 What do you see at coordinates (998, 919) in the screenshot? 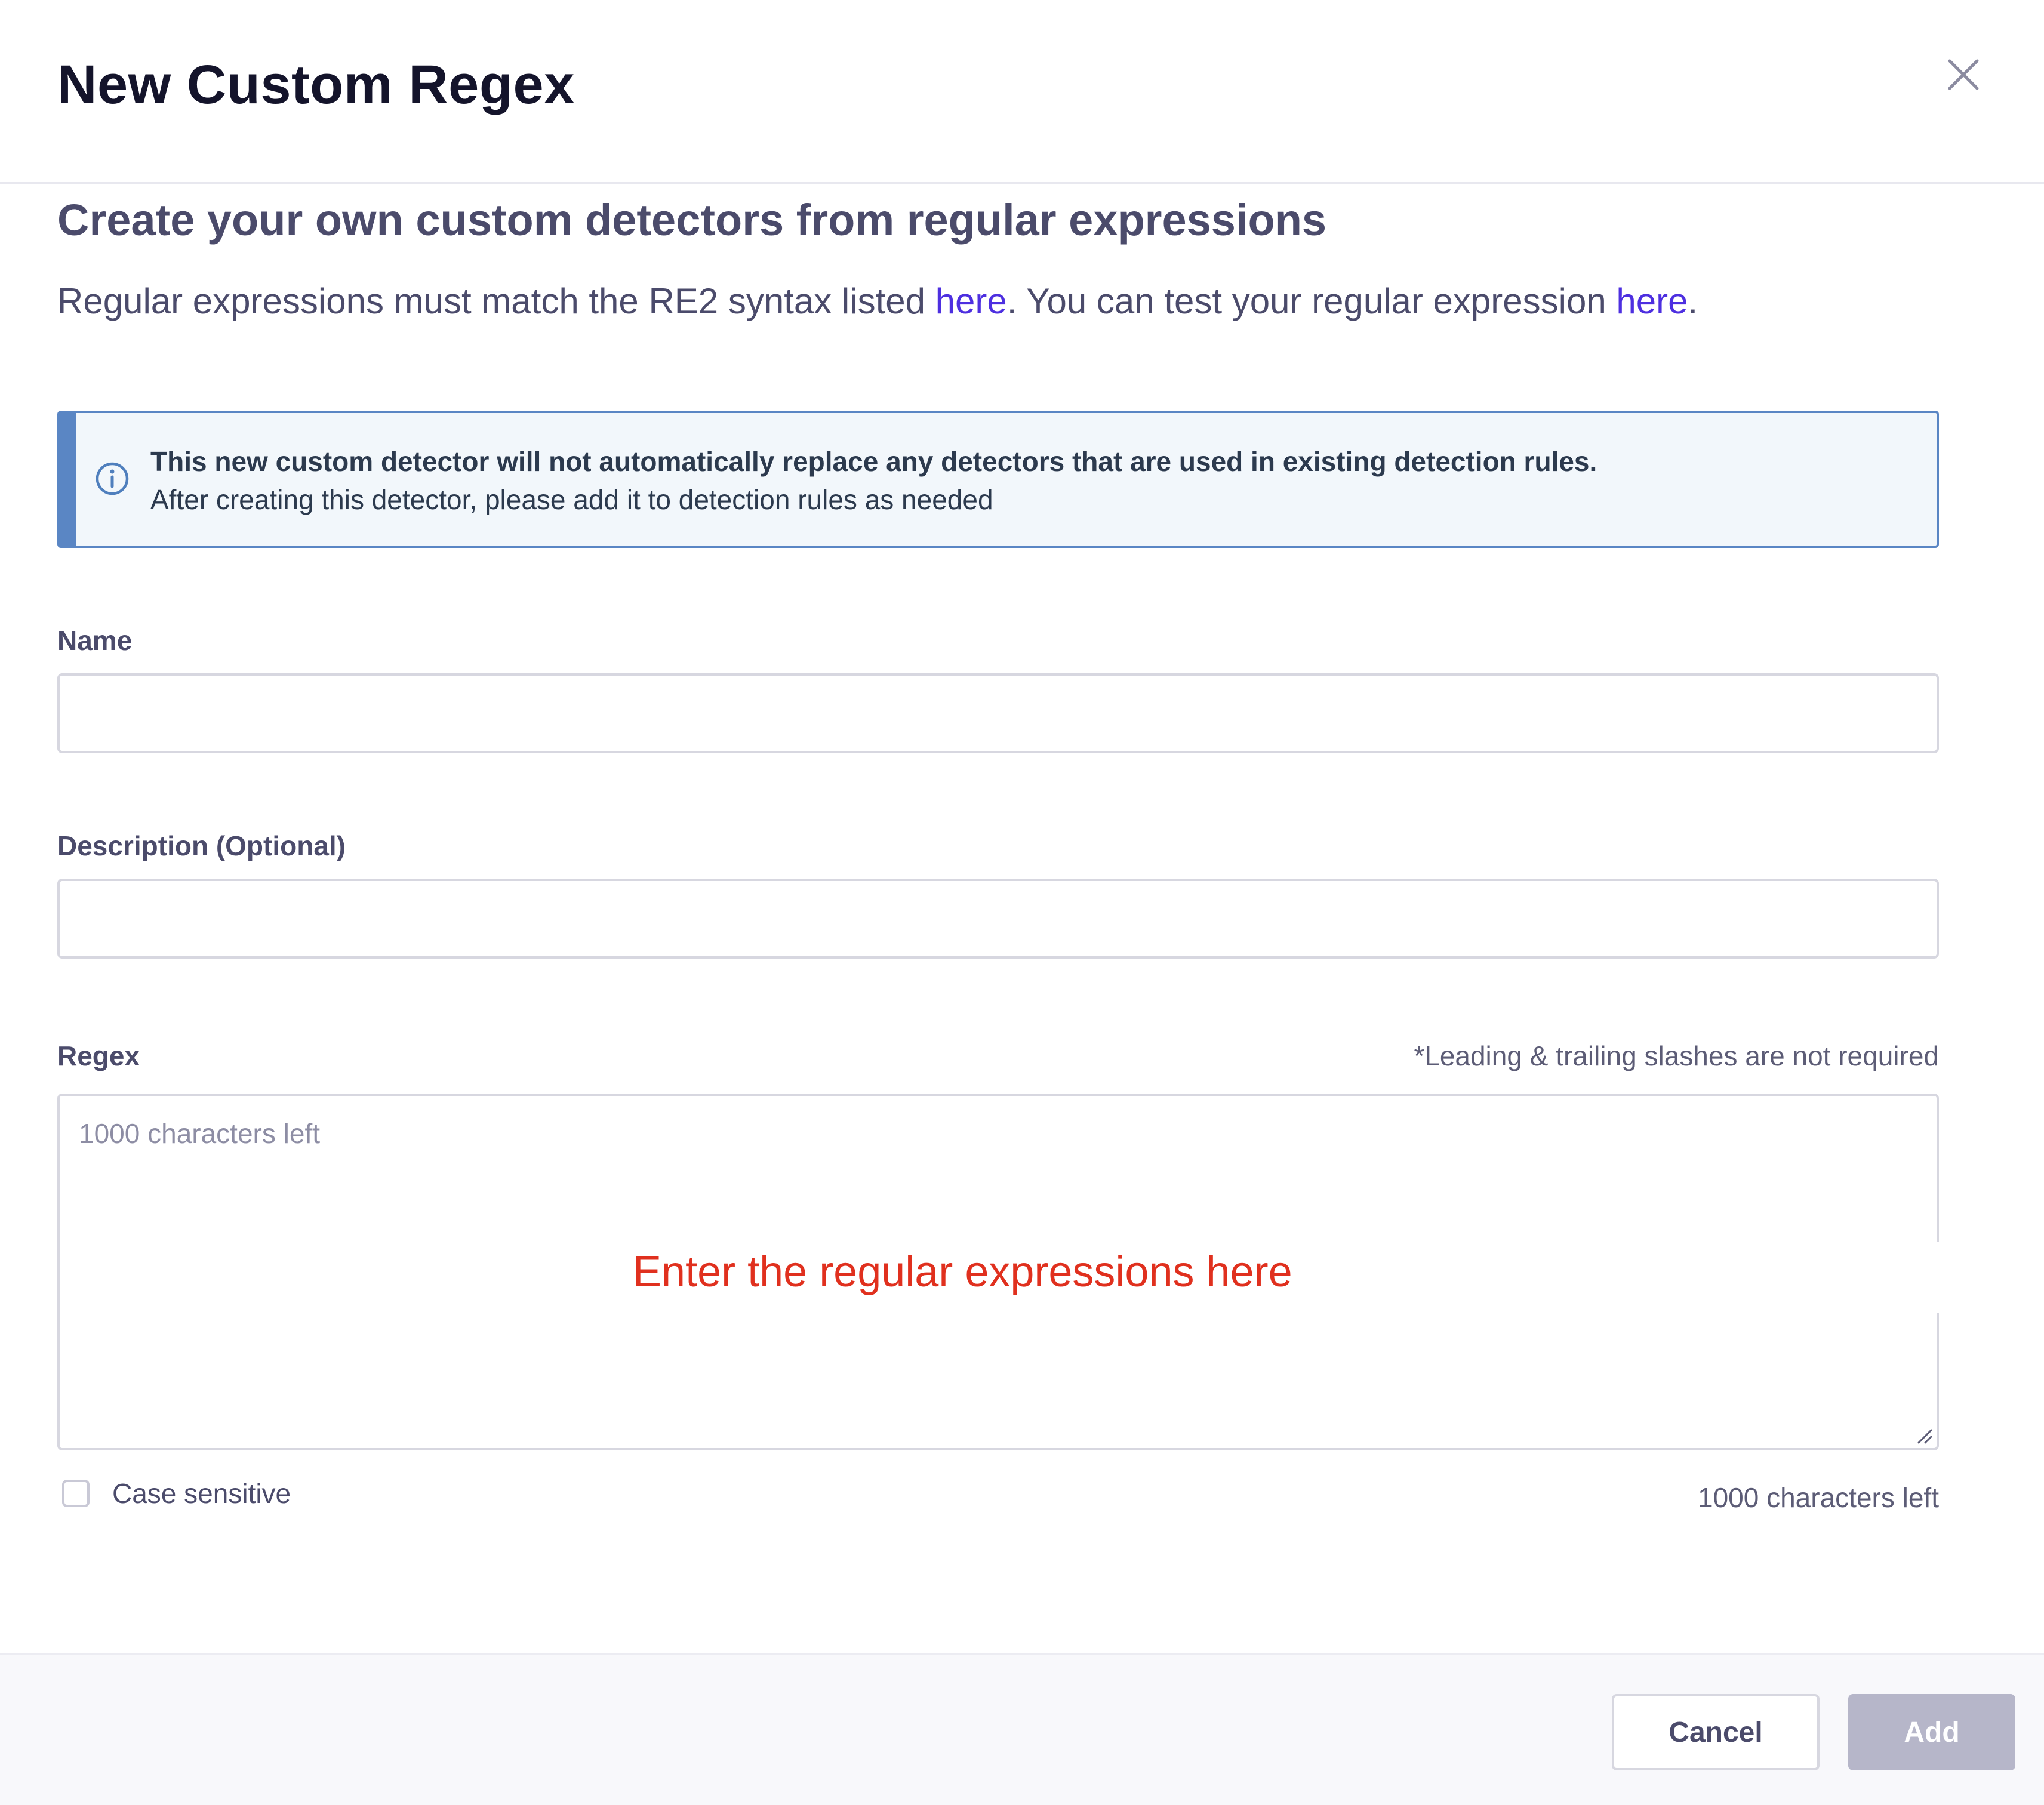
I see `description-input` at bounding box center [998, 919].